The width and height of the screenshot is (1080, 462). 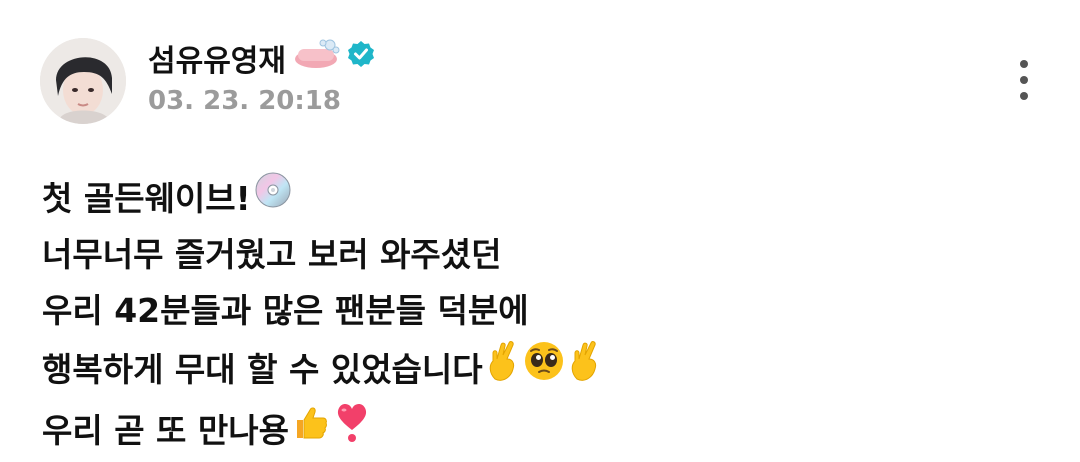 I want to click on verified-badge-icon, so click(x=361, y=58).